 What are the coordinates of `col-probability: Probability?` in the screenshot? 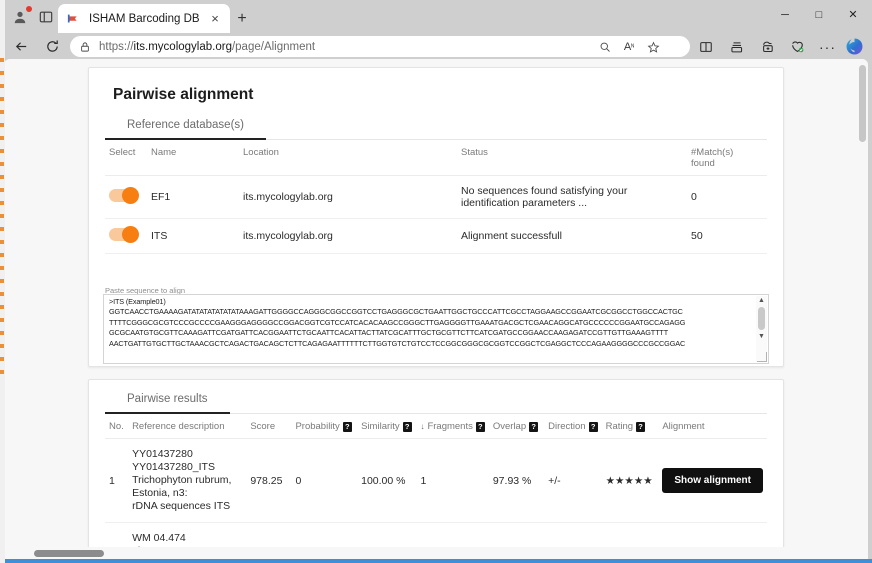 It's located at (324, 426).